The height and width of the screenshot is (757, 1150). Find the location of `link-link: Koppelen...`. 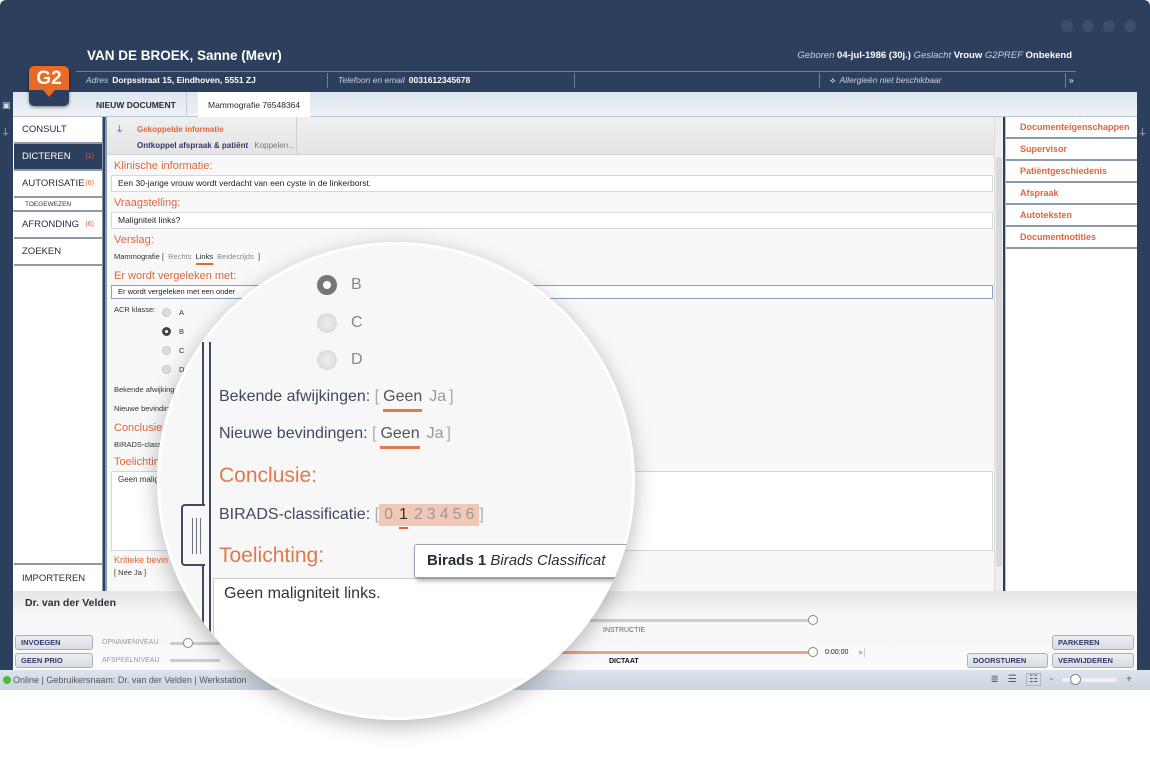

link-link: Koppelen... is located at coordinates (274, 145).